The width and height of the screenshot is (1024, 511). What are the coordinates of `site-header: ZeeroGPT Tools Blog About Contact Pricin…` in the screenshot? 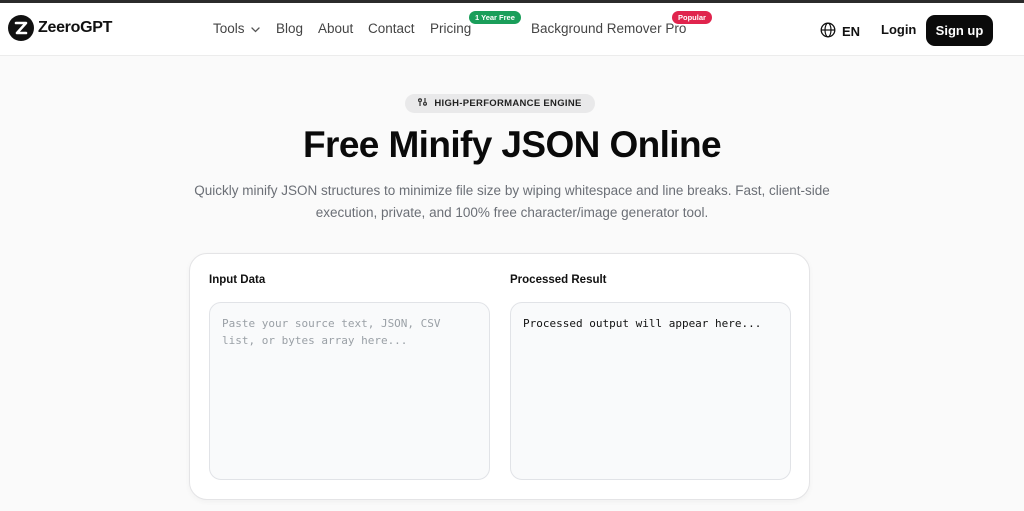 It's located at (512, 29).